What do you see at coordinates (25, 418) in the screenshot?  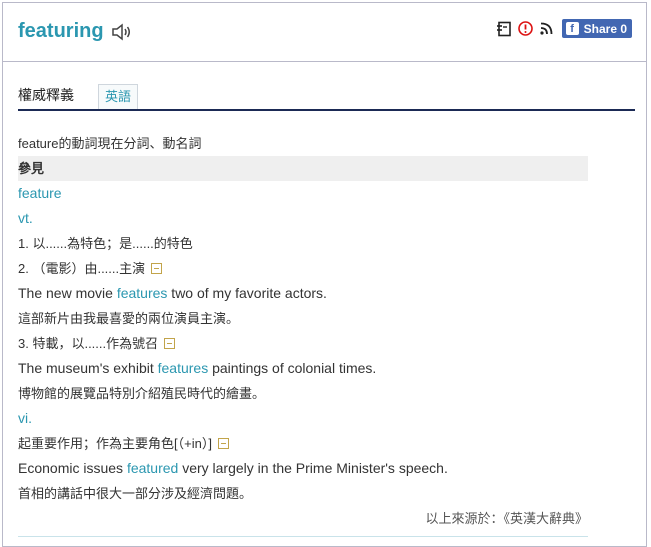 I see `pos-vi: vi.` at bounding box center [25, 418].